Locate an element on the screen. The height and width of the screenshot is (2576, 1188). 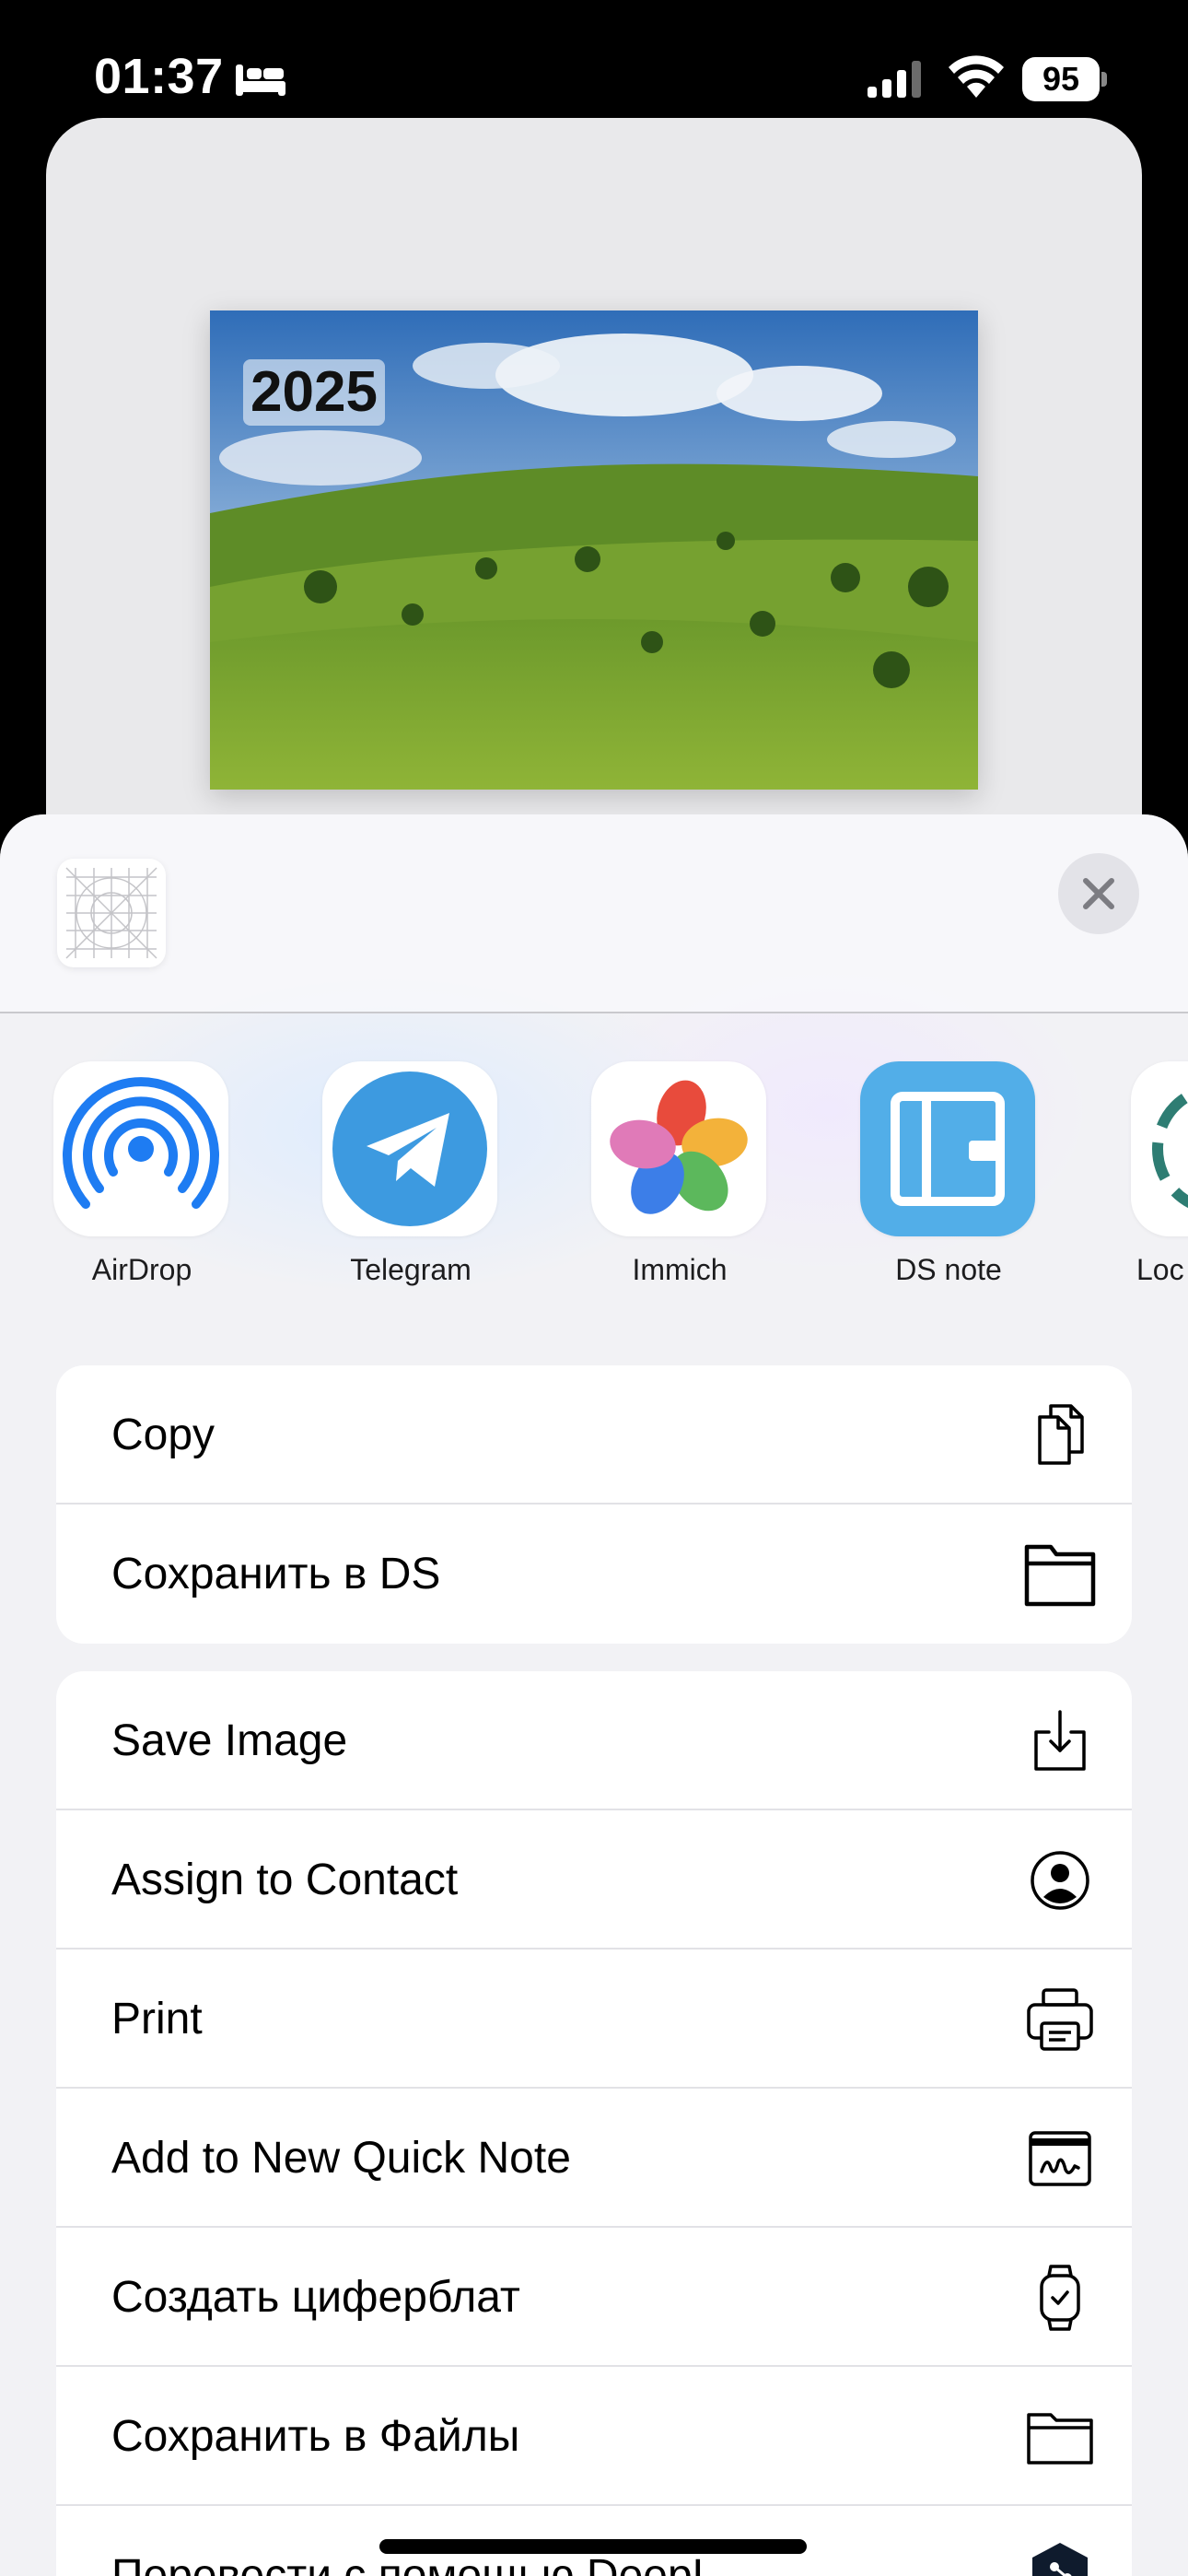
action-save-to-files: Сохранить в Файлы is located at coordinates (594, 2436).